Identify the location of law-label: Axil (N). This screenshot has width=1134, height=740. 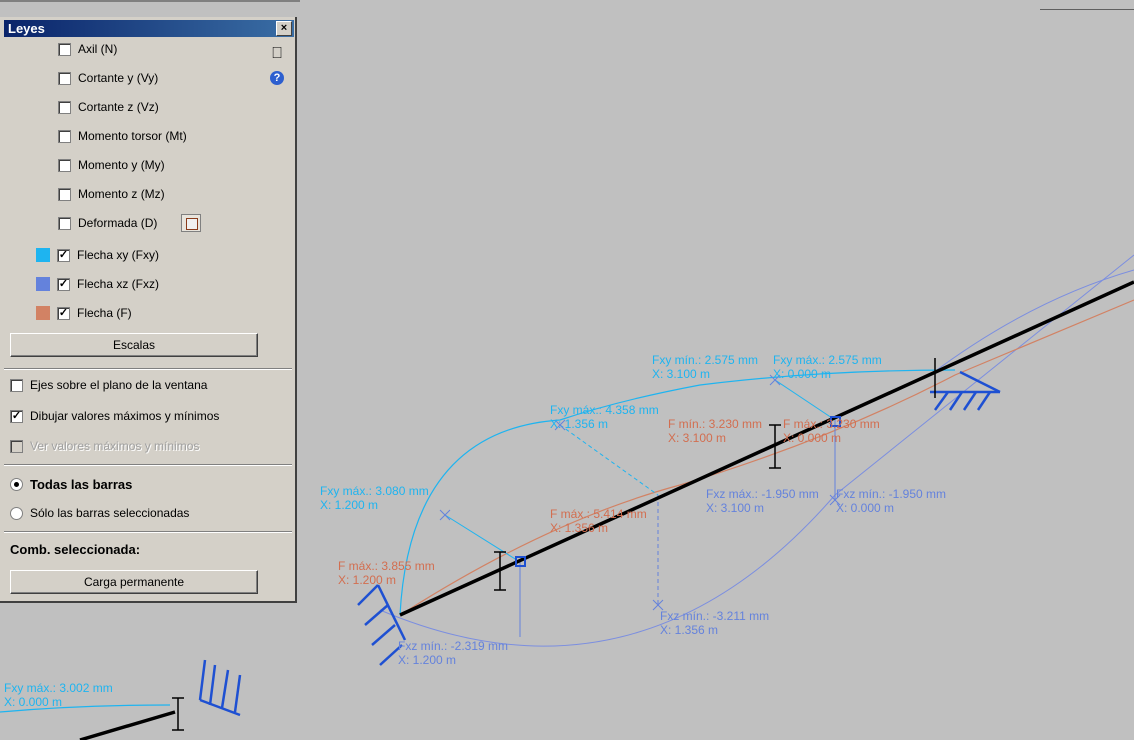
(98, 49).